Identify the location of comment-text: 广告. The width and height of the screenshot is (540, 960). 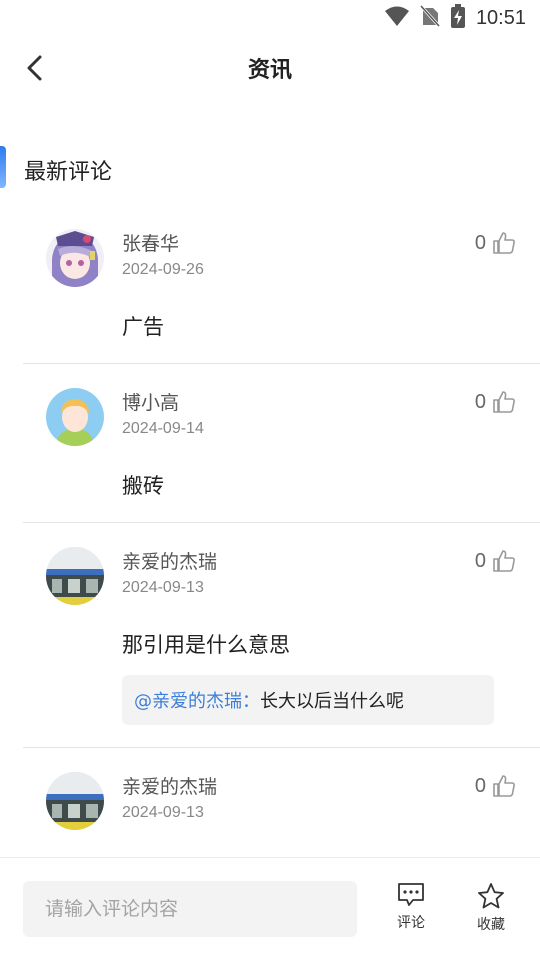
(143, 327).